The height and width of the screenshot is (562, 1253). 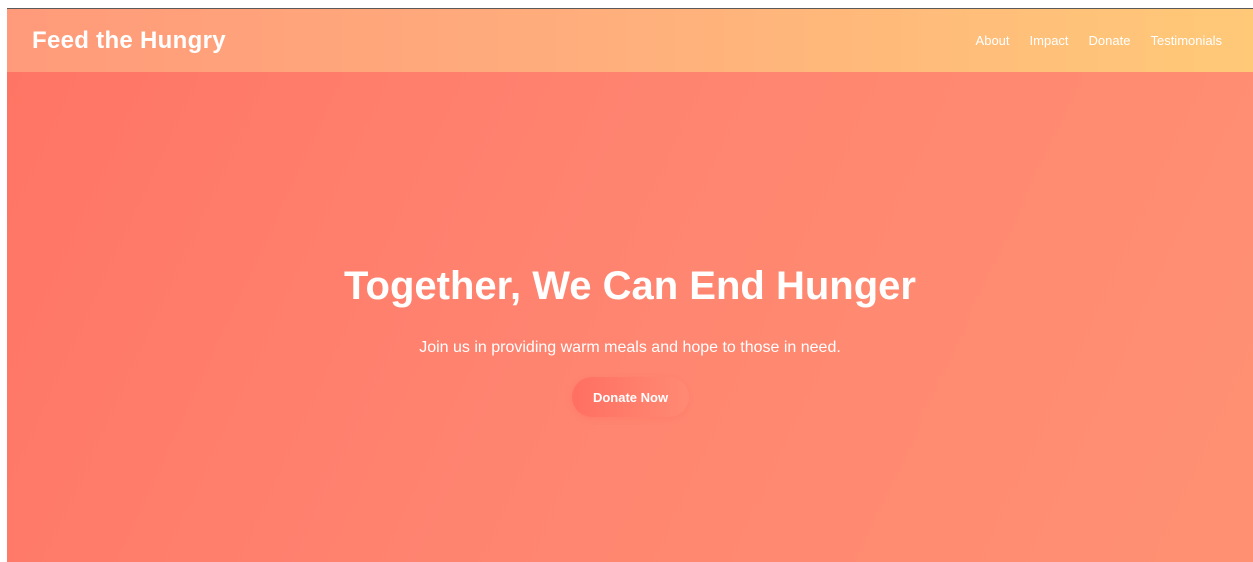 What do you see at coordinates (1110, 40) in the screenshot?
I see `nav-link-donate: Donate` at bounding box center [1110, 40].